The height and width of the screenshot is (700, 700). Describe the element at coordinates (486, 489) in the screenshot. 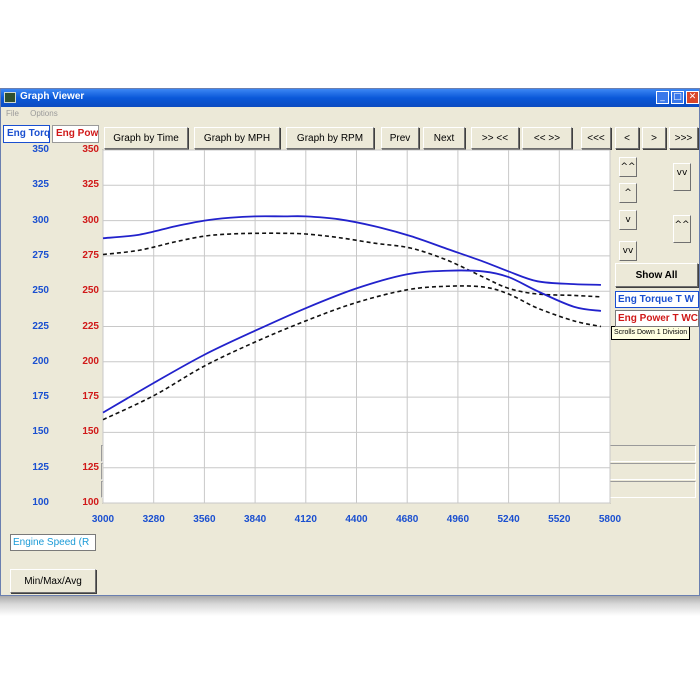

I see `run-description` at that location.